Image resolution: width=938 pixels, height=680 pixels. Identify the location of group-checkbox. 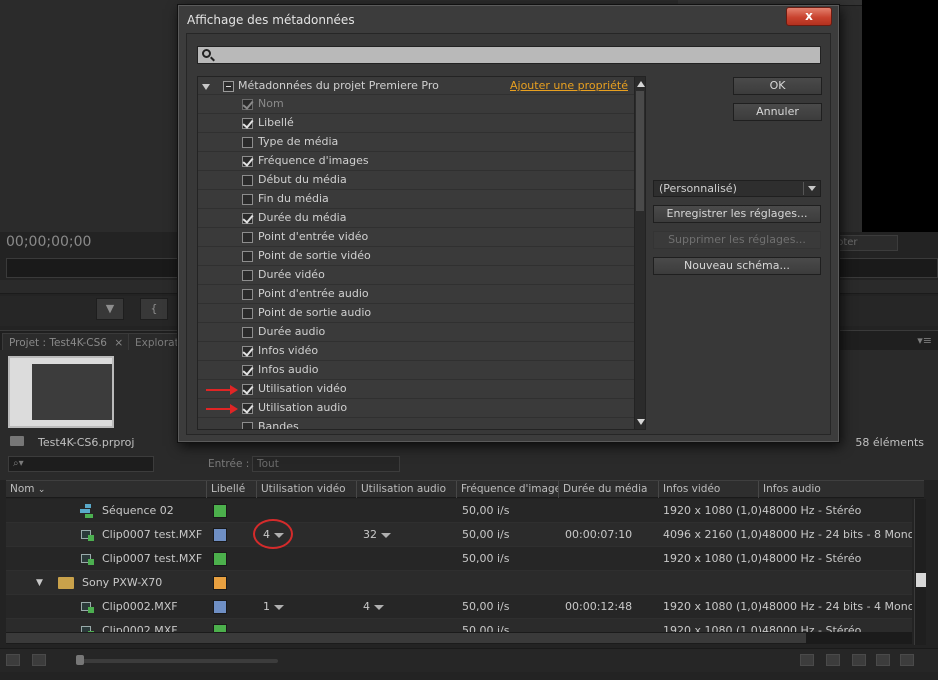
(228, 86).